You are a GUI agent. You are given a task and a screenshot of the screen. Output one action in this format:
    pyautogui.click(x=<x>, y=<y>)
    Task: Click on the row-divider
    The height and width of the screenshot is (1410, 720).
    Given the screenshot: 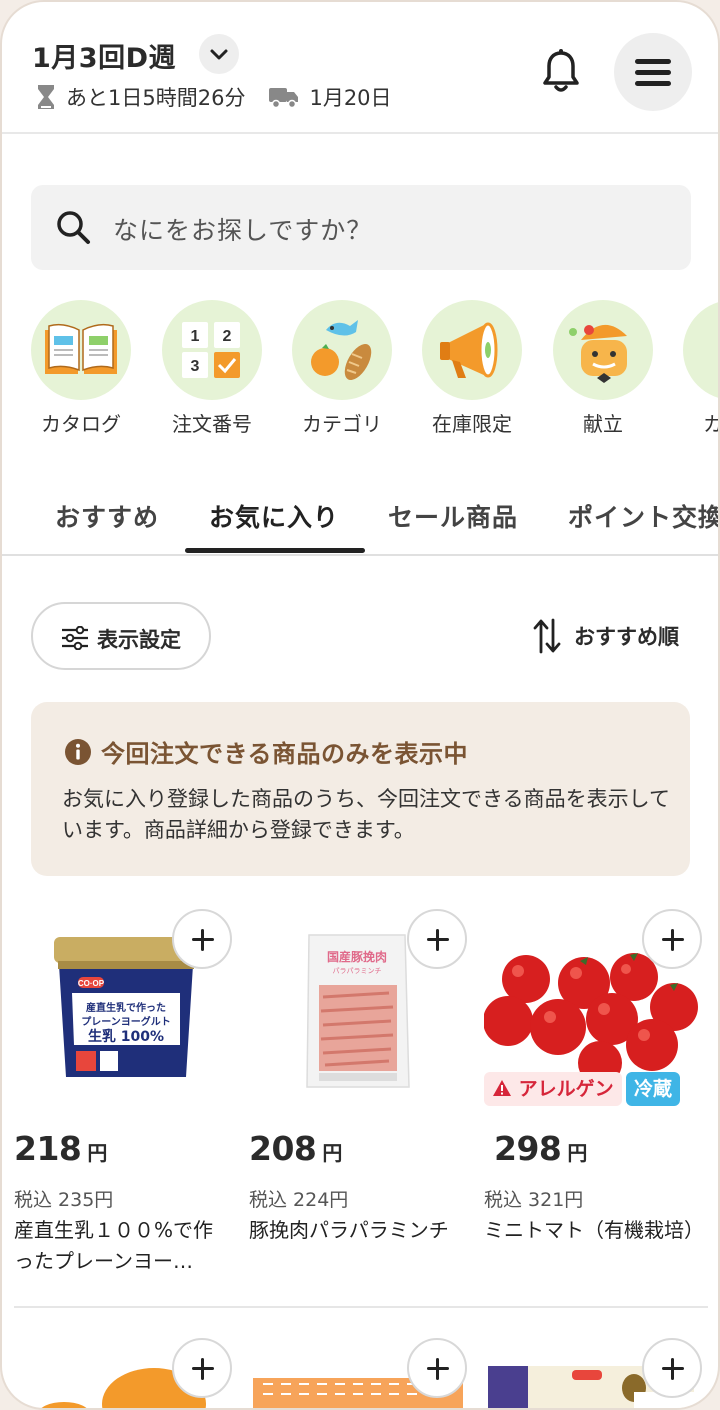 What is the action you would take?
    pyautogui.click(x=361, y=1307)
    